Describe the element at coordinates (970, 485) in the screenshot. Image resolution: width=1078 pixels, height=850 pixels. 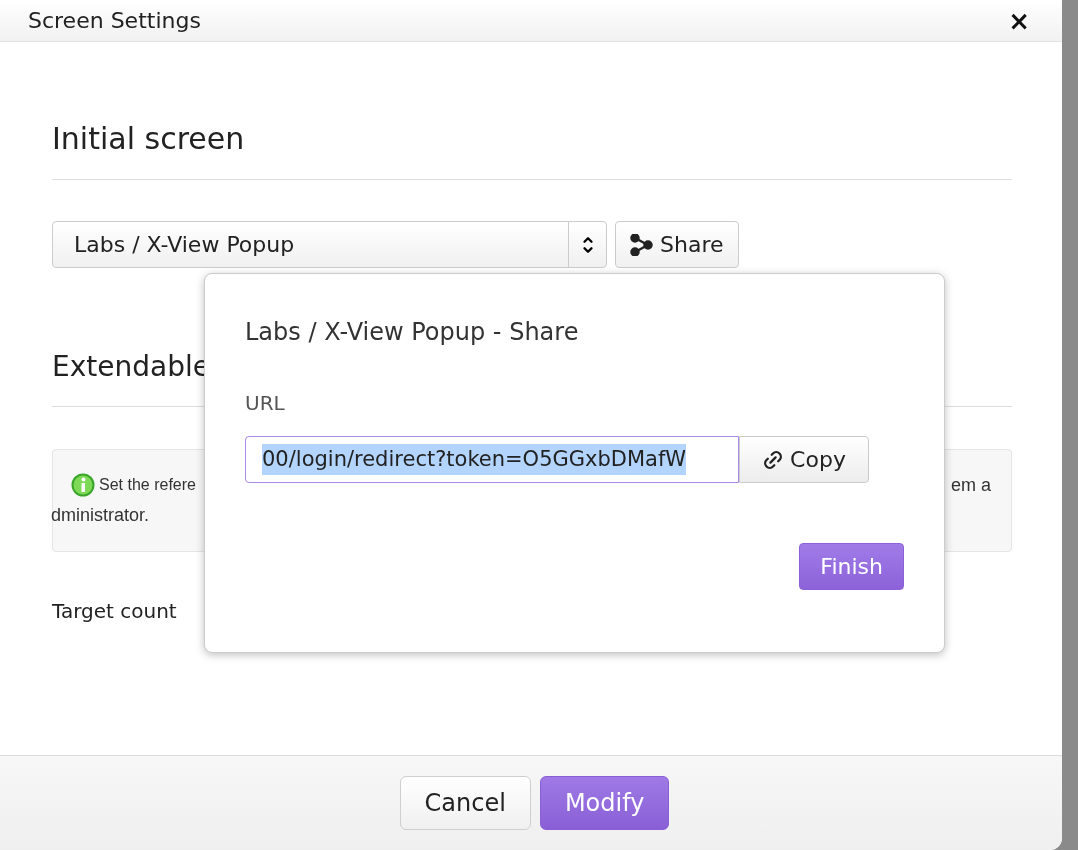
I see `info-text: em a` at that location.